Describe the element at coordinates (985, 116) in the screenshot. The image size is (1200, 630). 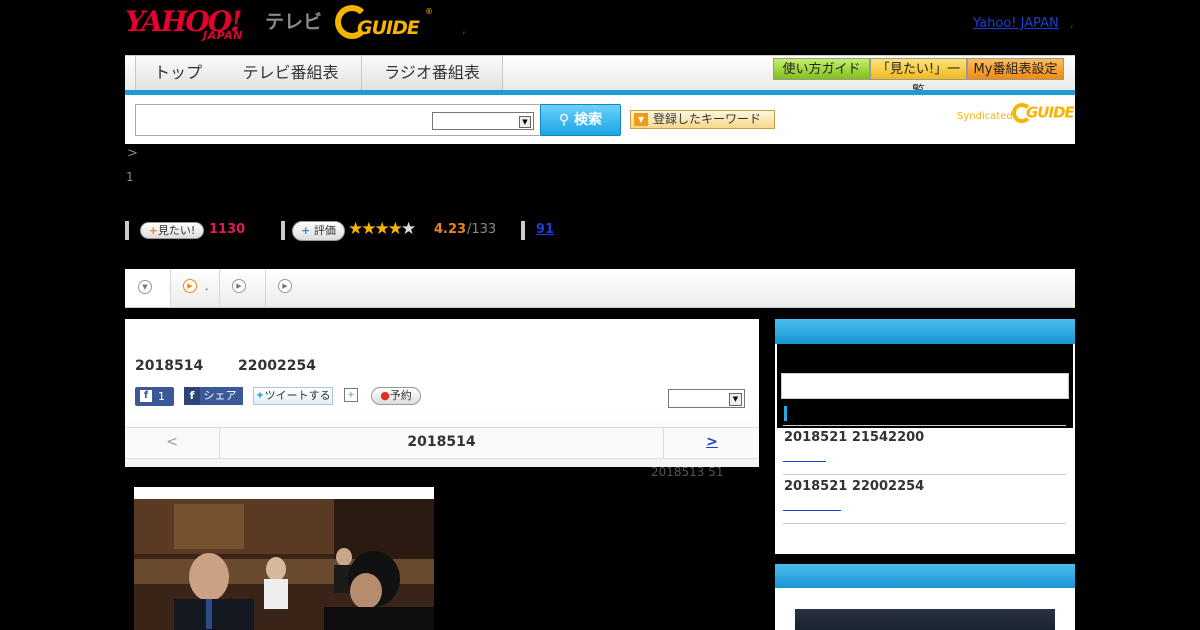
I see `syndicated-label: Syndicated` at that location.